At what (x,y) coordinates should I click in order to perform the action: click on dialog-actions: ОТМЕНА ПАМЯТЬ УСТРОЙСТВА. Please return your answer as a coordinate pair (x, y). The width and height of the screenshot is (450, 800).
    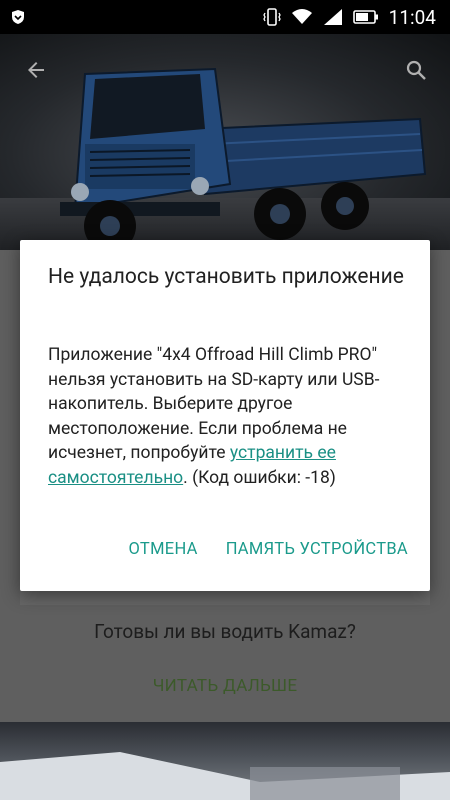
    Looking at the image, I should click on (268, 549).